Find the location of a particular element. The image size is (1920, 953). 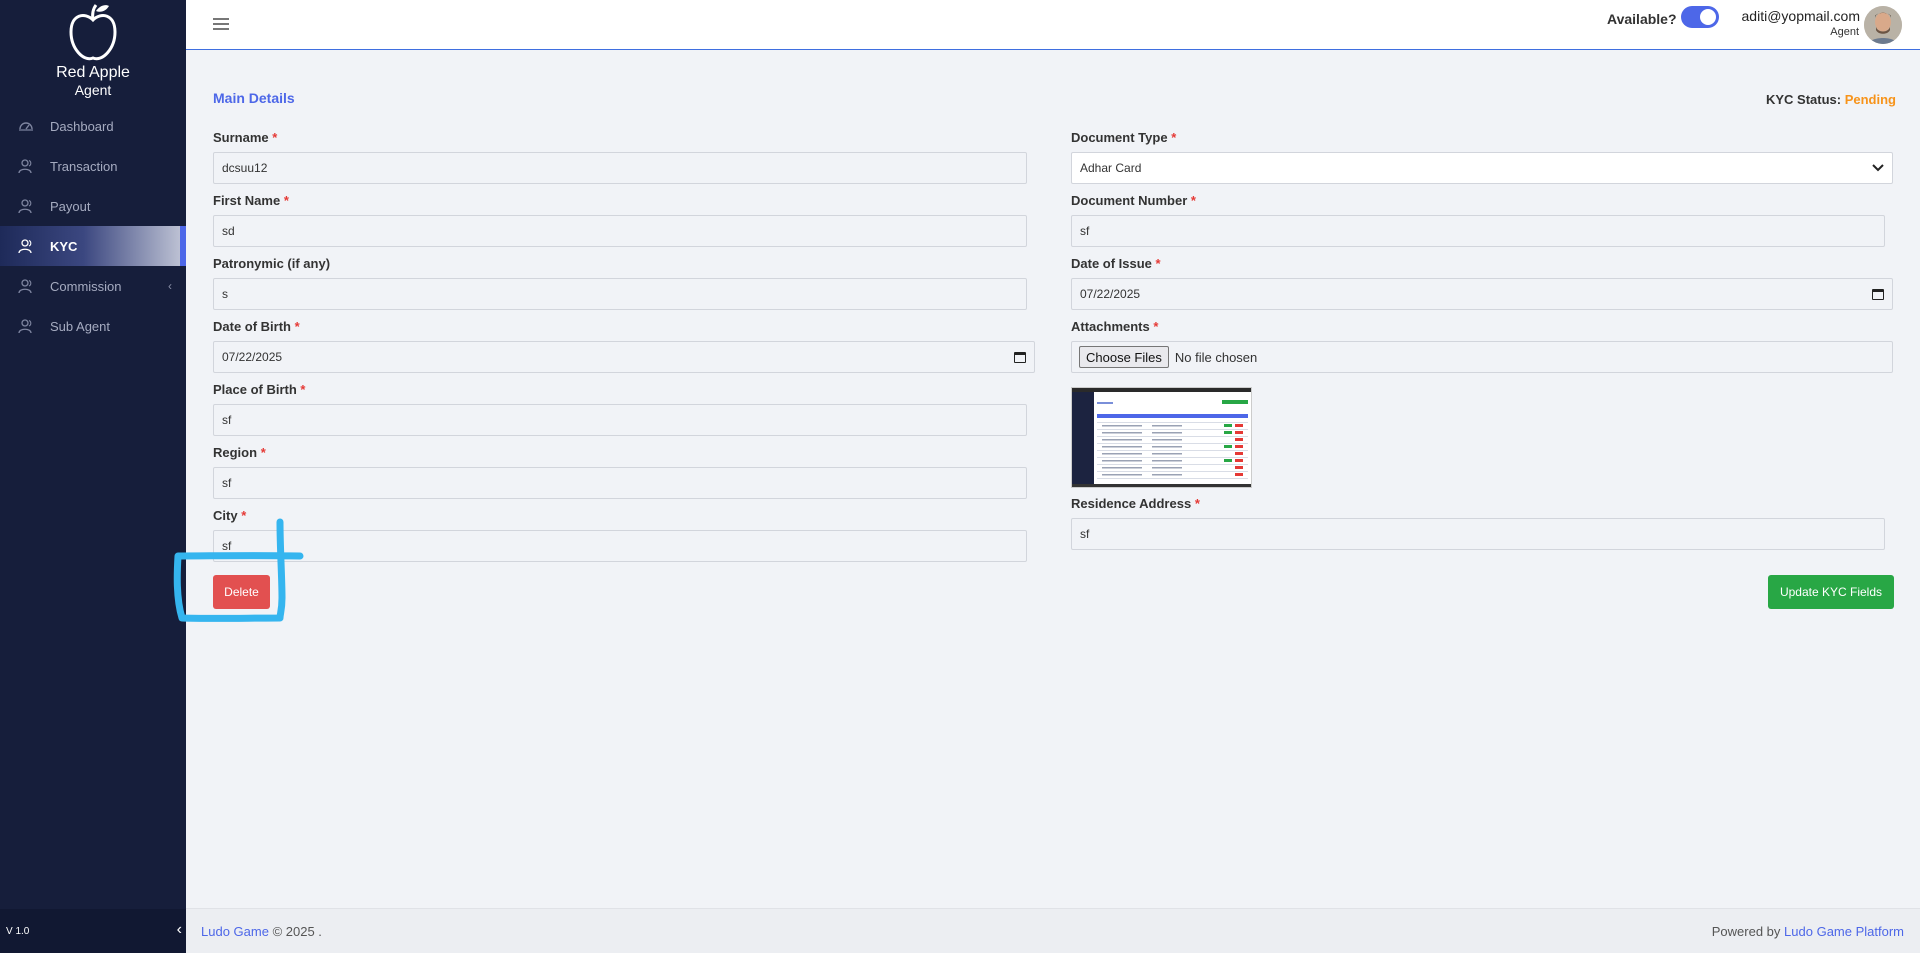

sidebar-item-sub-agent: Sub Agent is located at coordinates (93, 326).